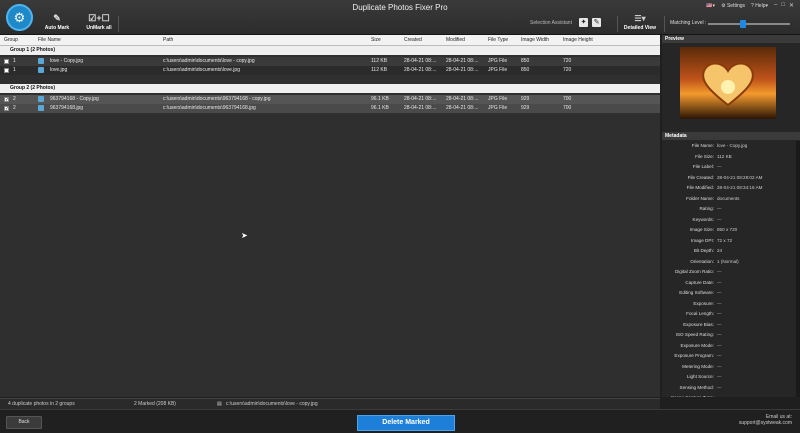 The image size is (800, 433). Describe the element at coordinates (640, 18) in the screenshot. I see `list-view-icon: ☰▾` at that location.